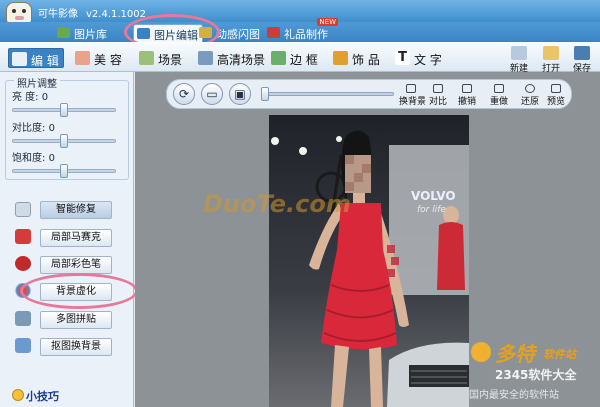 This screenshot has width=600, height=407. Describe the element at coordinates (402, 58) in the screenshot. I see `text-icon: T` at that location.